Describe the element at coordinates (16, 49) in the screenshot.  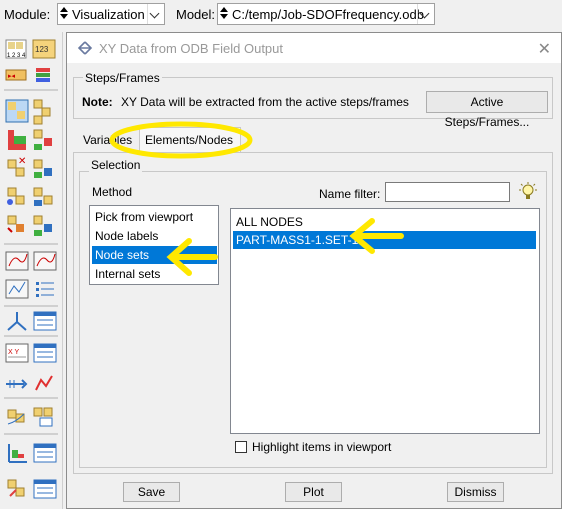
I see `query-numbers-icon: 1 2 3 4` at that location.